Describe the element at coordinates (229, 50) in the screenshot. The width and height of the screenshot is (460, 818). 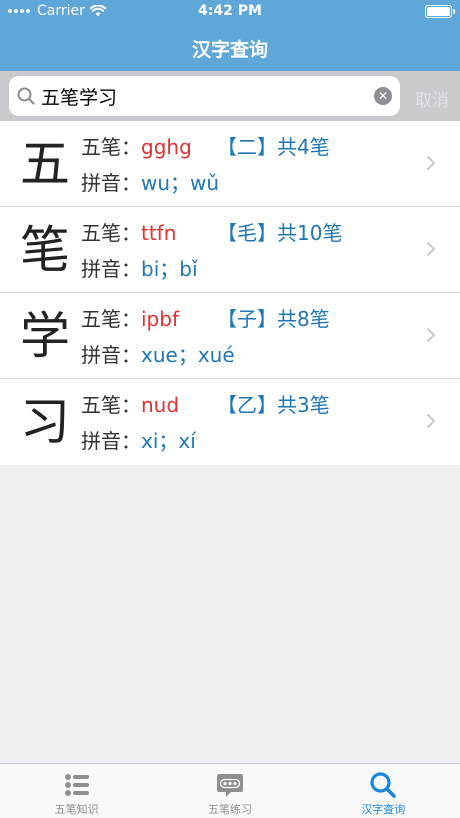
I see `page-title: 汉字查询` at that location.